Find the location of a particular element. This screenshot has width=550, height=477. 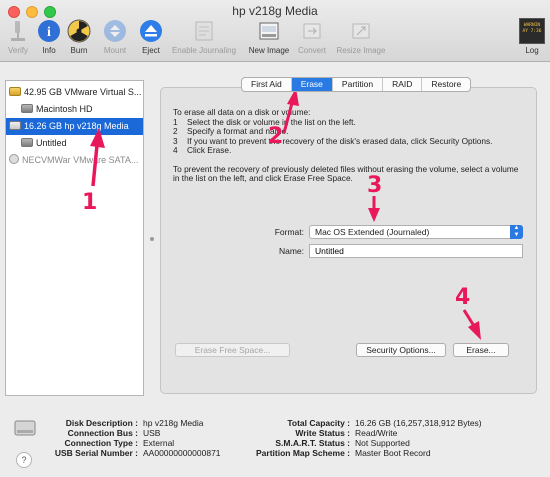

name-label: Name: is located at coordinates (291, 251).